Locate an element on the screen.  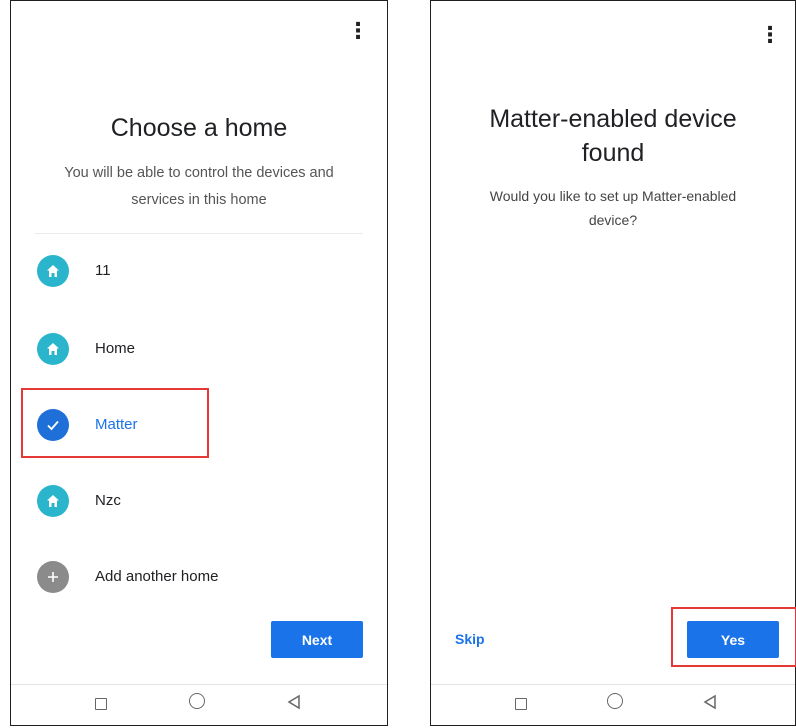
home-item-11: 11 is located at coordinates (198, 273).